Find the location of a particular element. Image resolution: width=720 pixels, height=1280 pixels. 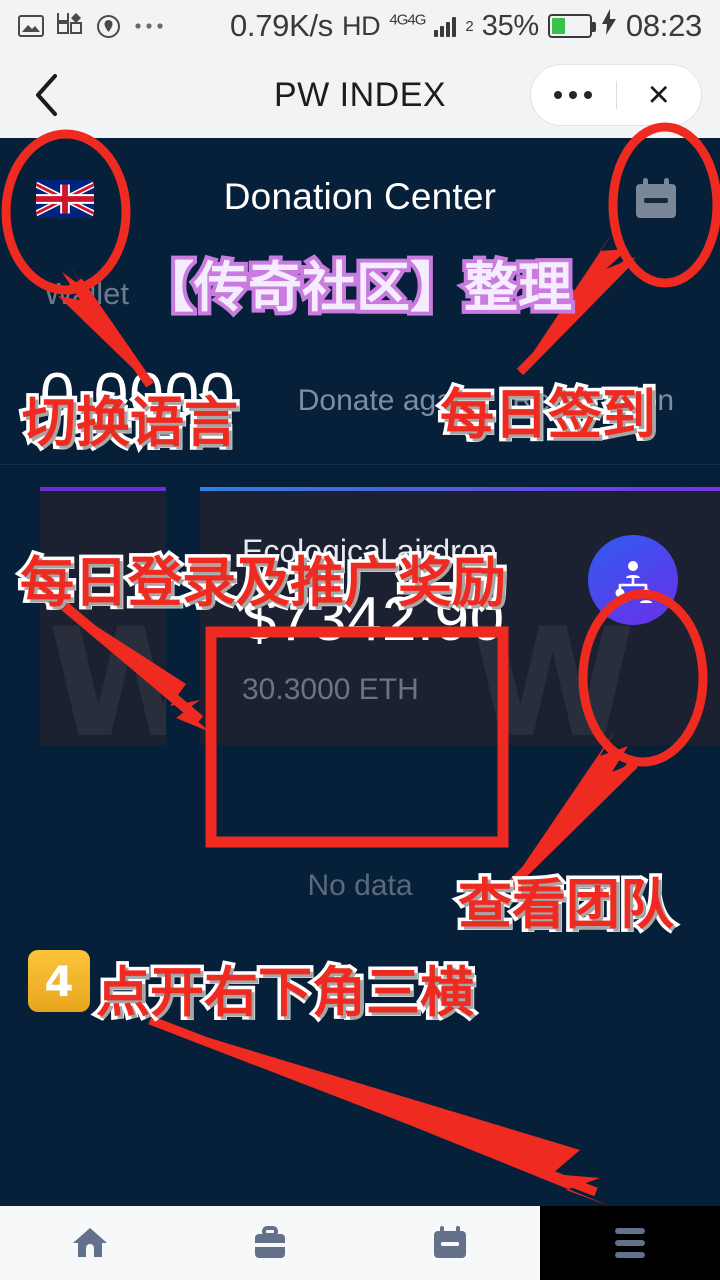

page-title: PW INDEX is located at coordinates (360, 94).